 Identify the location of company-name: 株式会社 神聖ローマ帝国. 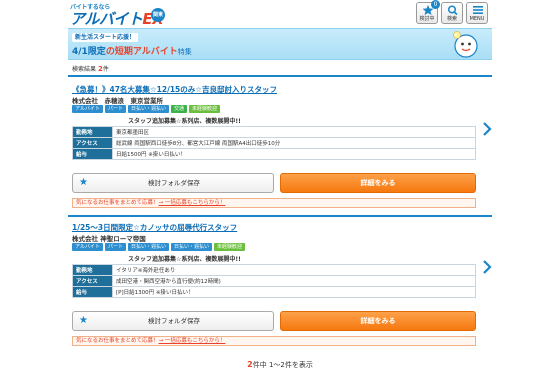
(109, 239).